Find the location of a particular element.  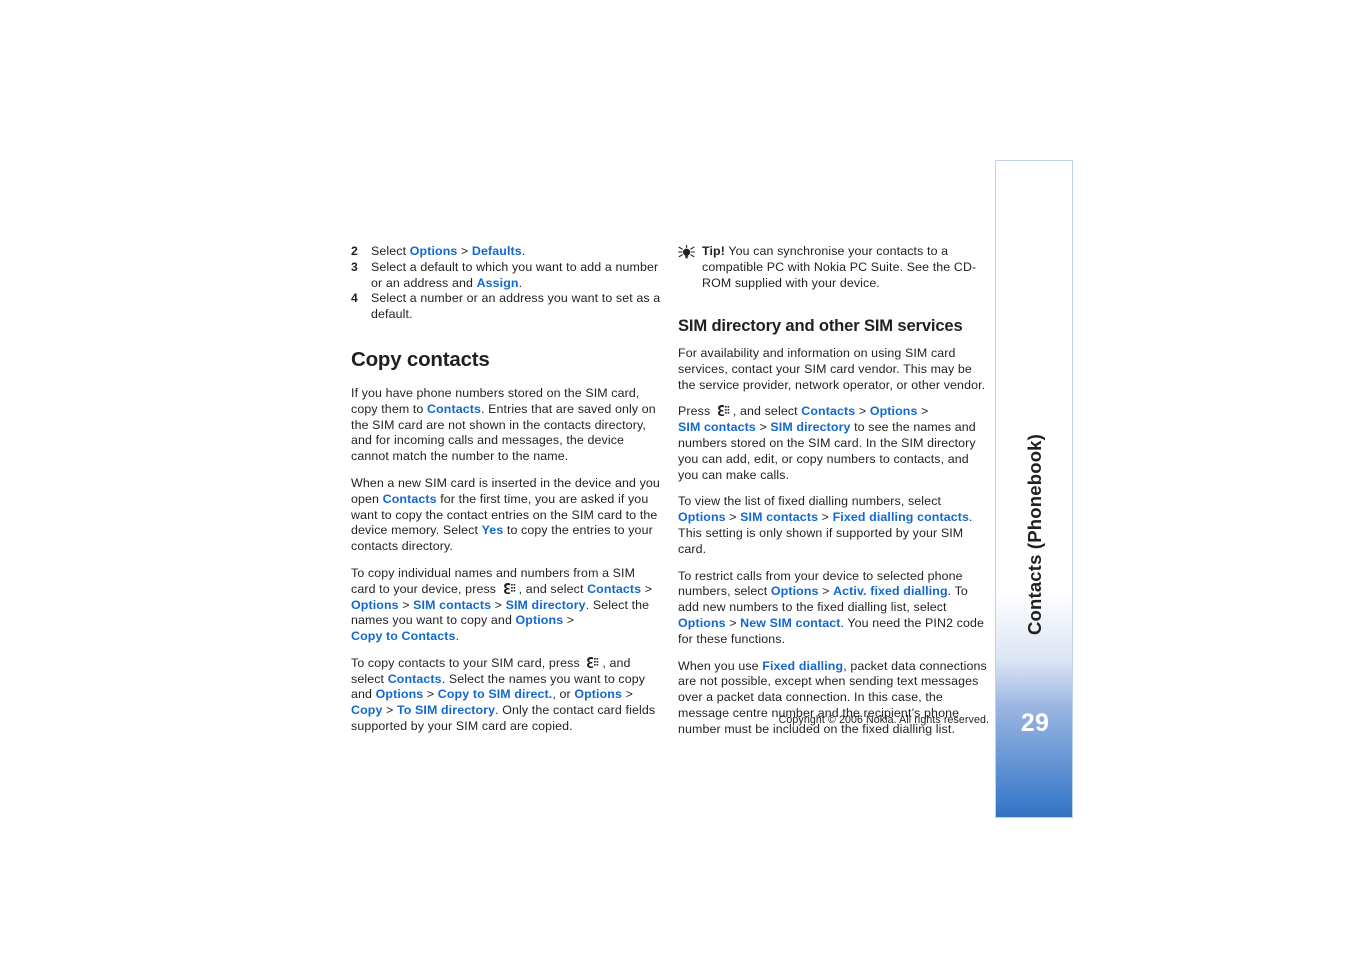

ui-term: Assign is located at coordinates (497, 282).